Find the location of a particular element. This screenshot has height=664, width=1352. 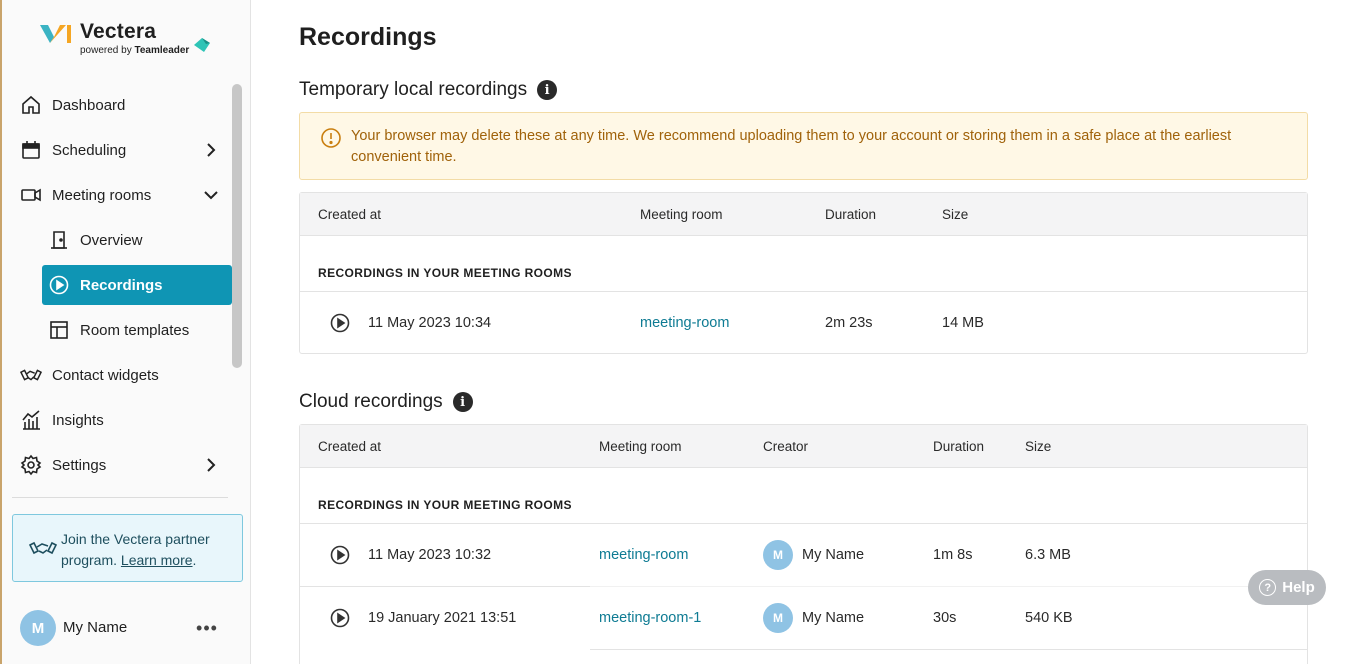

table-header: Created at Meeting room Duration Size is located at coordinates (803, 214).